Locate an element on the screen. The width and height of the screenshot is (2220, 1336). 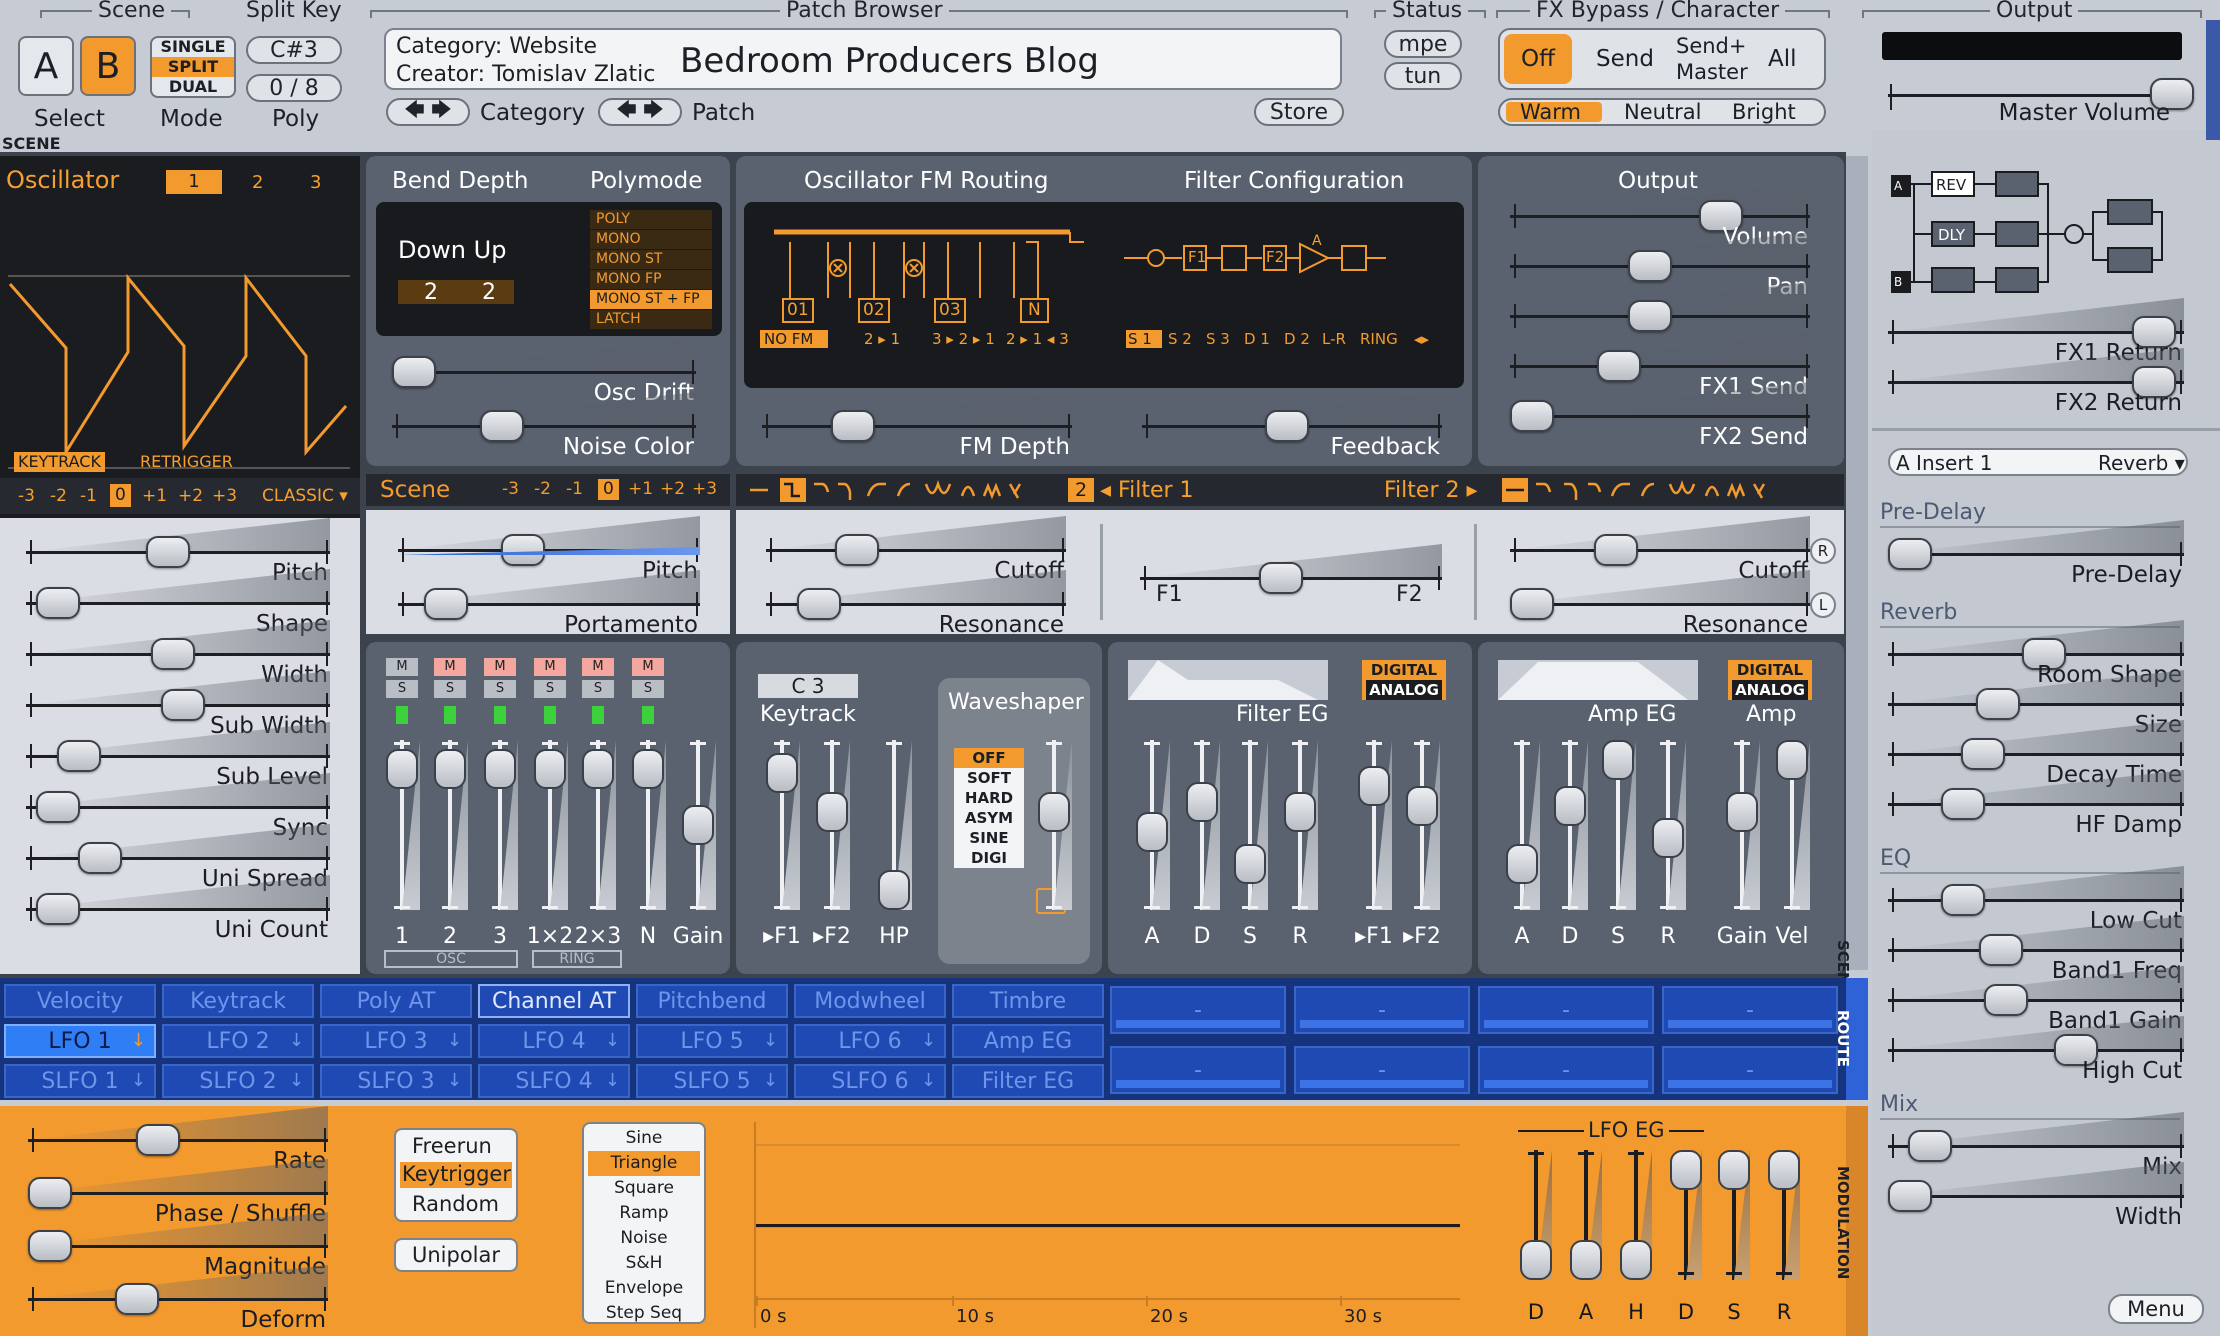
mixer-mute-1: M is located at coordinates (450, 667).